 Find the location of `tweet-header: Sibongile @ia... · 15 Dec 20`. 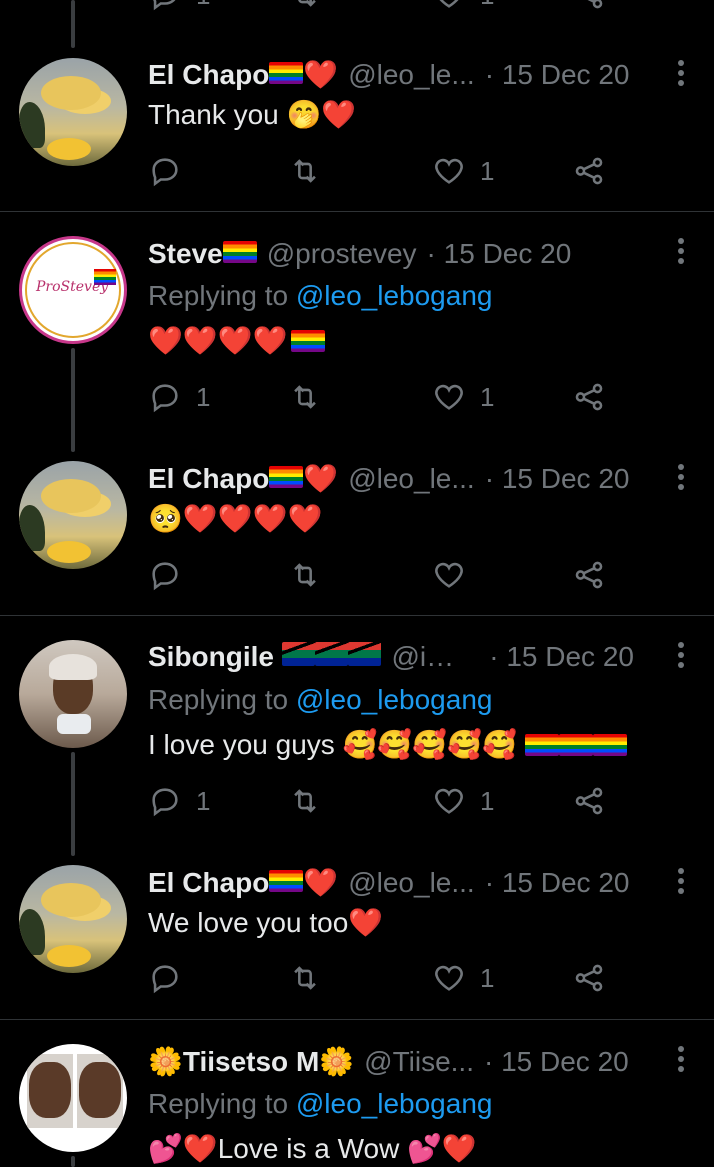

tweet-header: Sibongile @ia... · 15 Dec 20 is located at coordinates (391, 657).